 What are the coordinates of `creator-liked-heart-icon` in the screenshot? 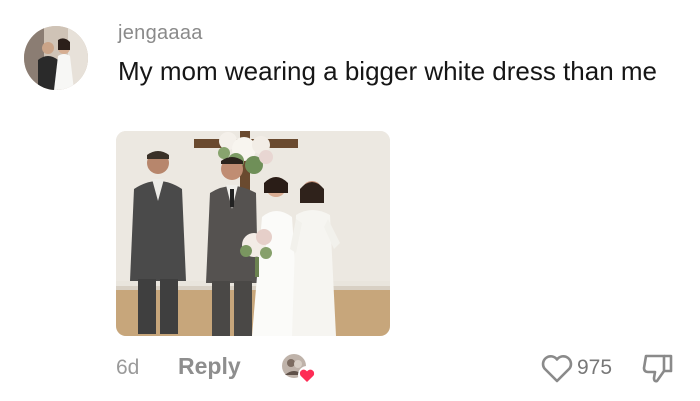 It's located at (307, 375).